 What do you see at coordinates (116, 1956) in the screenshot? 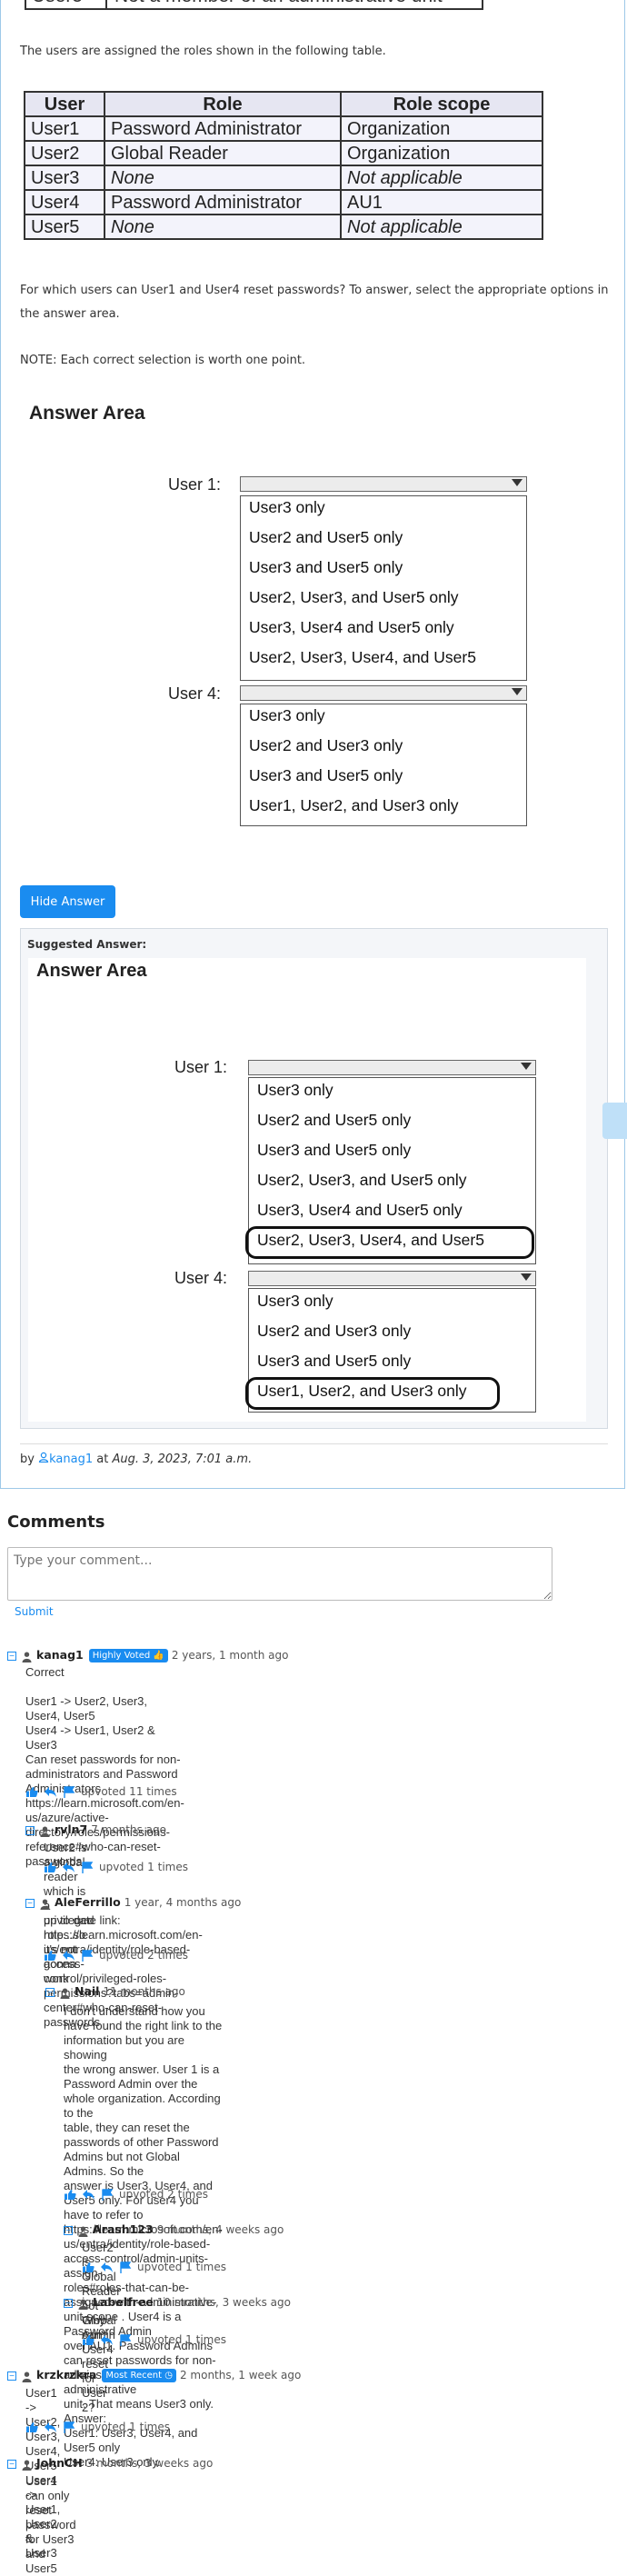
I see `comment-actions: upvoted 2 times` at bounding box center [116, 1956].